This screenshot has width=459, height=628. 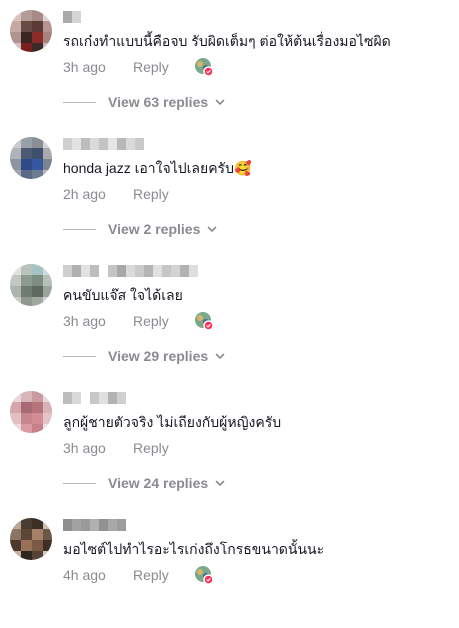 I want to click on view-replies-button: View 29 replies, so click(x=144, y=356).